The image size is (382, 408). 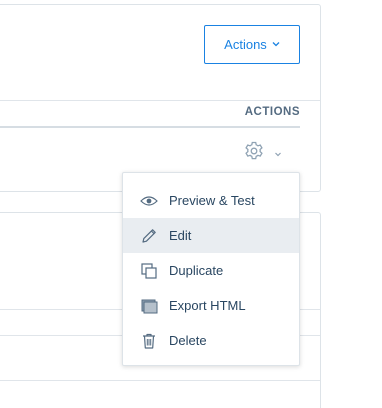 What do you see at coordinates (211, 235) in the screenshot?
I see `menu-item-edit: Edit` at bounding box center [211, 235].